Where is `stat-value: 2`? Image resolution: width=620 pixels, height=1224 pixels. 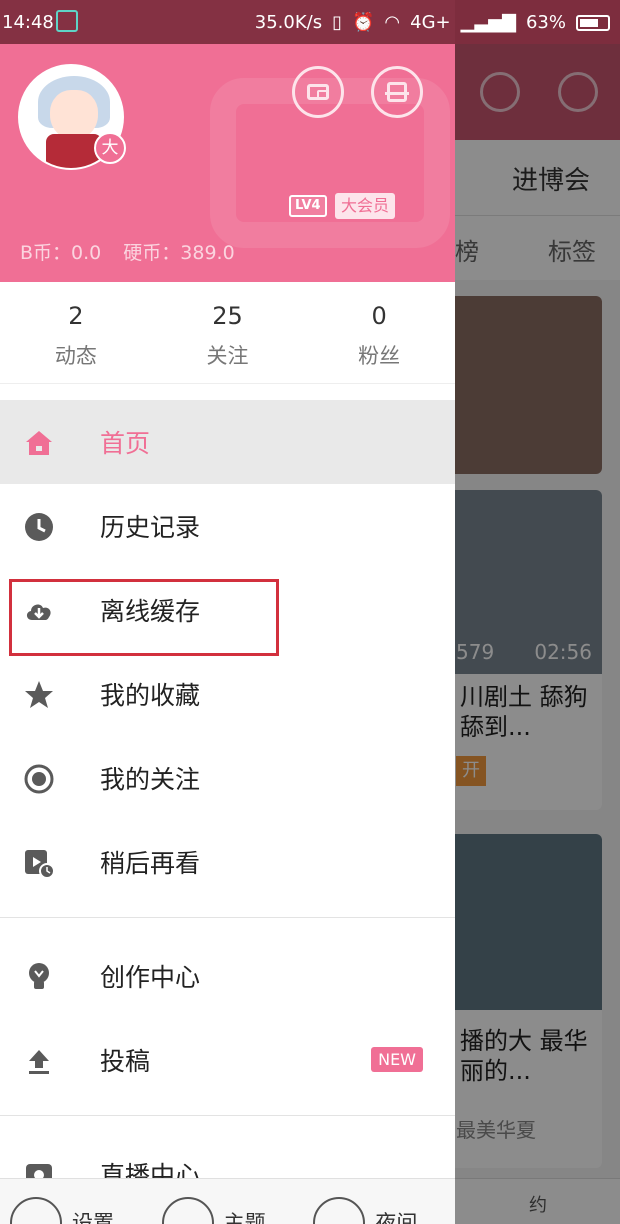 stat-value: 2 is located at coordinates (76, 316).